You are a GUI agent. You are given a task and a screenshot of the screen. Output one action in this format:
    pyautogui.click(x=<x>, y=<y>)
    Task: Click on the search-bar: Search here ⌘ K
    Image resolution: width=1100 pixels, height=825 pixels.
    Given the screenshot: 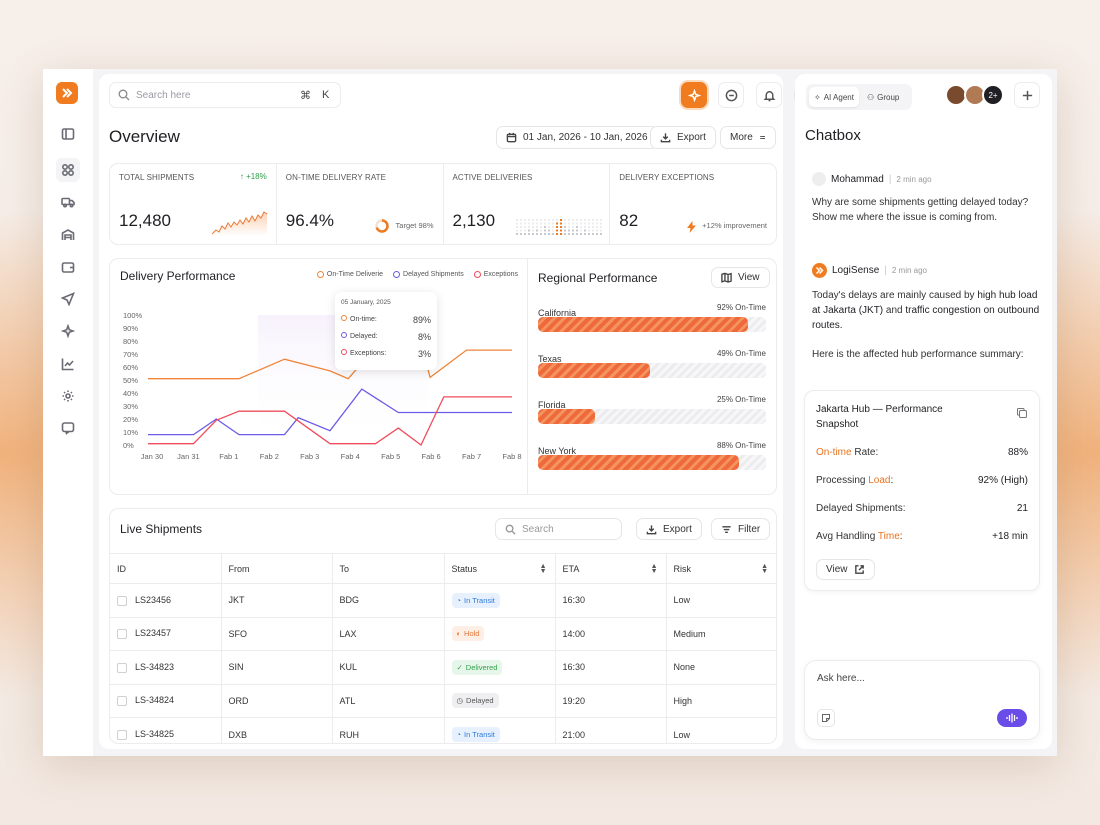 What is the action you would take?
    pyautogui.click(x=225, y=95)
    